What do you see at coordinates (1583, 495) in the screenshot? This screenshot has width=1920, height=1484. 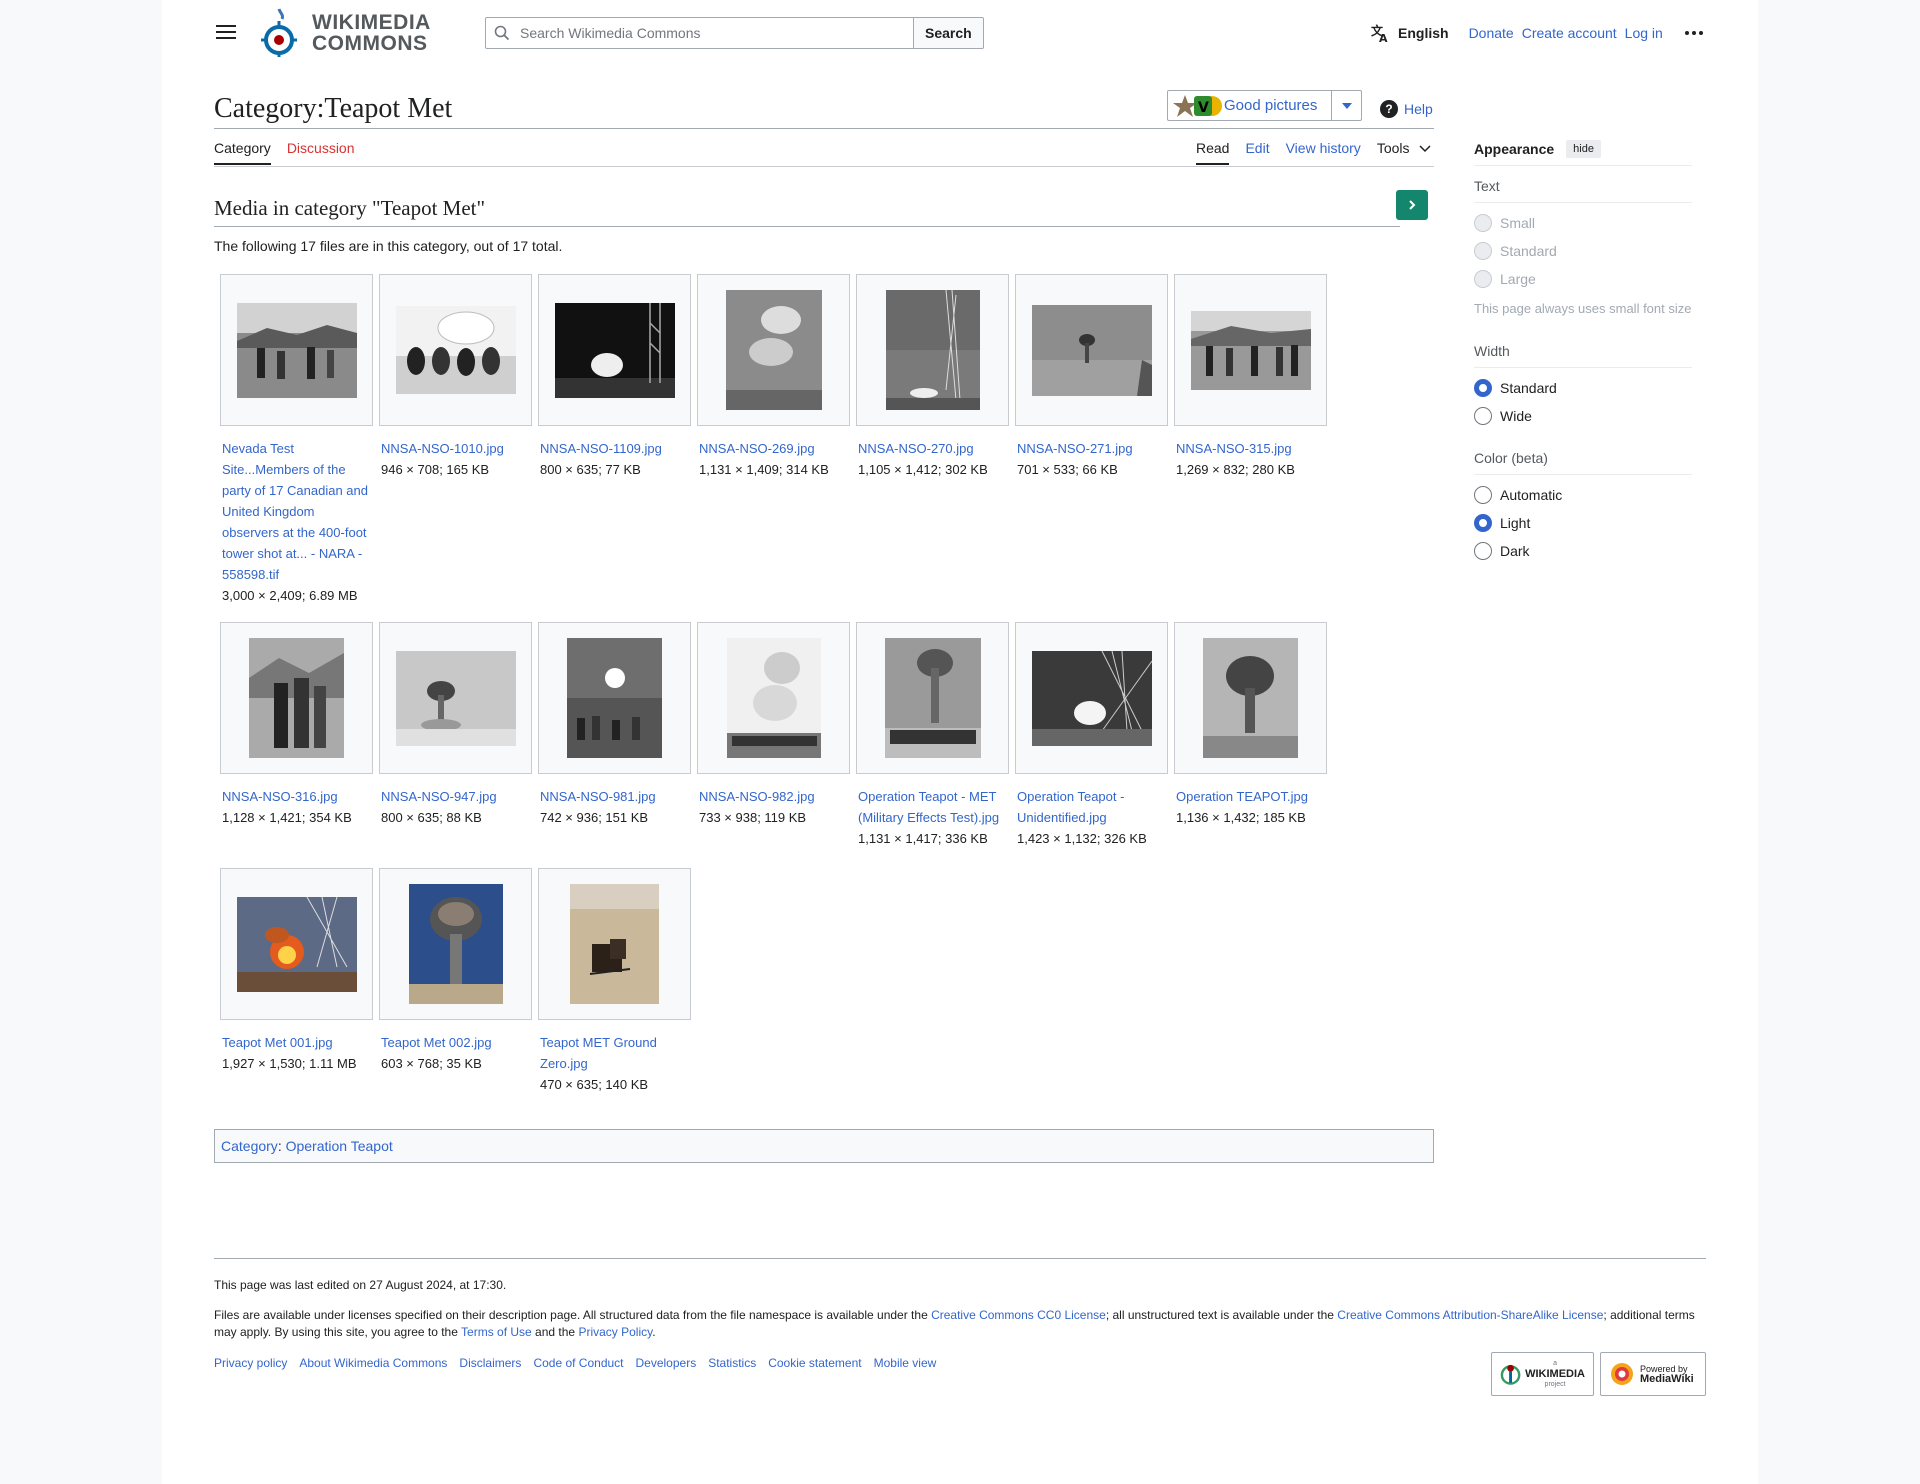 I see `color-automatic-option: Automatic` at bounding box center [1583, 495].